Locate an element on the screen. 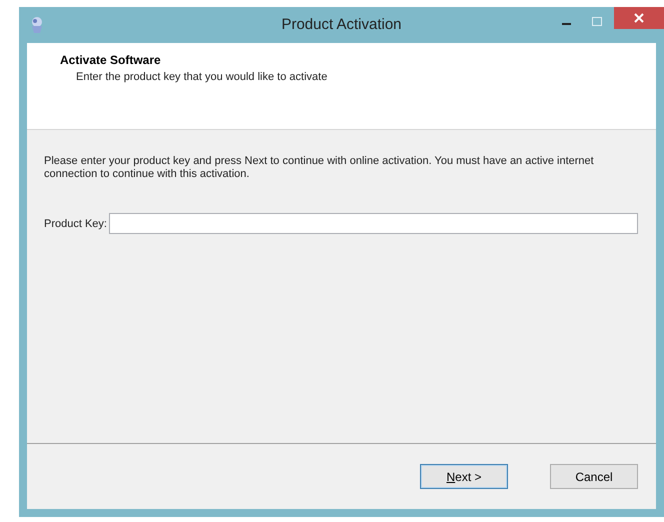 Image resolution: width=664 pixels, height=522 pixels. header-subtitle: Enter the product key that you would like to activate is located at coordinates (202, 77).